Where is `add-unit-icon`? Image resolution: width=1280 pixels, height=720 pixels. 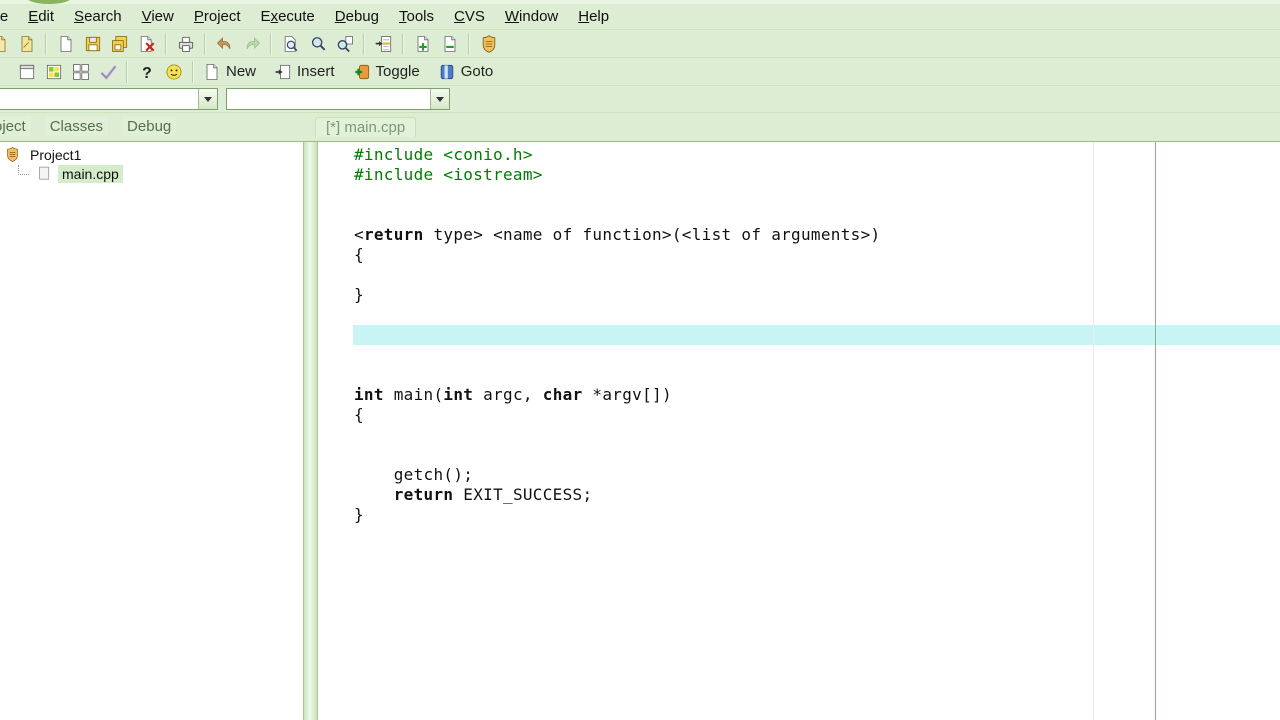
add-unit-icon is located at coordinates (422, 44).